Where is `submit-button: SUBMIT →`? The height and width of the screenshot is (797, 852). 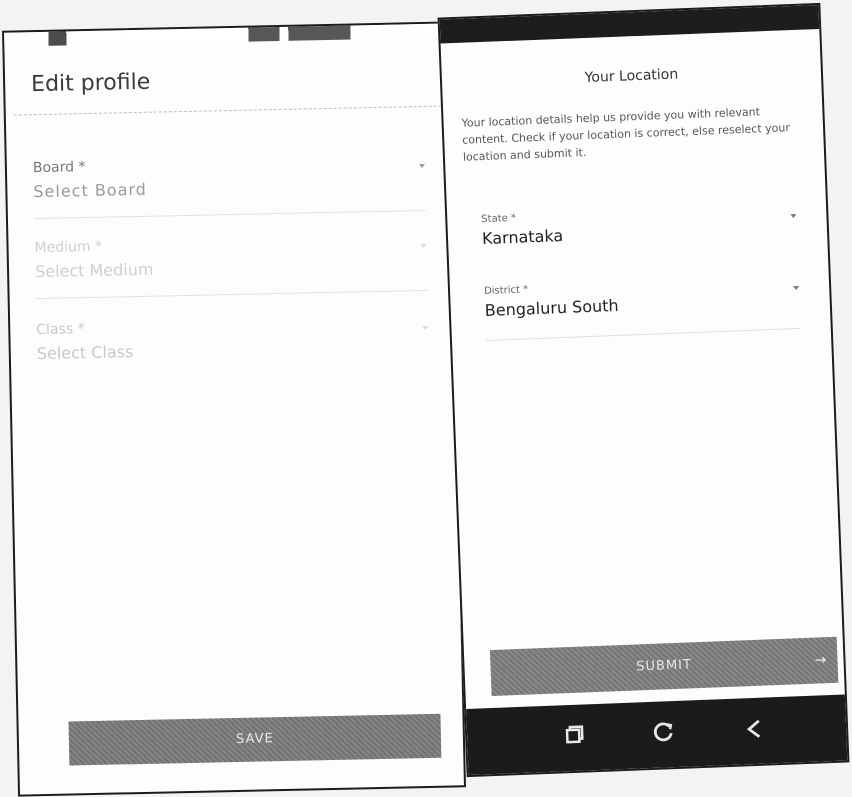 submit-button: SUBMIT → is located at coordinates (664, 666).